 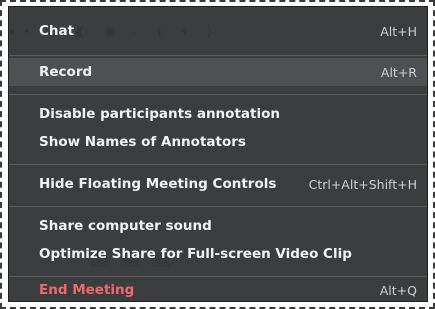 What do you see at coordinates (125, 226) in the screenshot?
I see `menu-item-label: Share computer sound` at bounding box center [125, 226].